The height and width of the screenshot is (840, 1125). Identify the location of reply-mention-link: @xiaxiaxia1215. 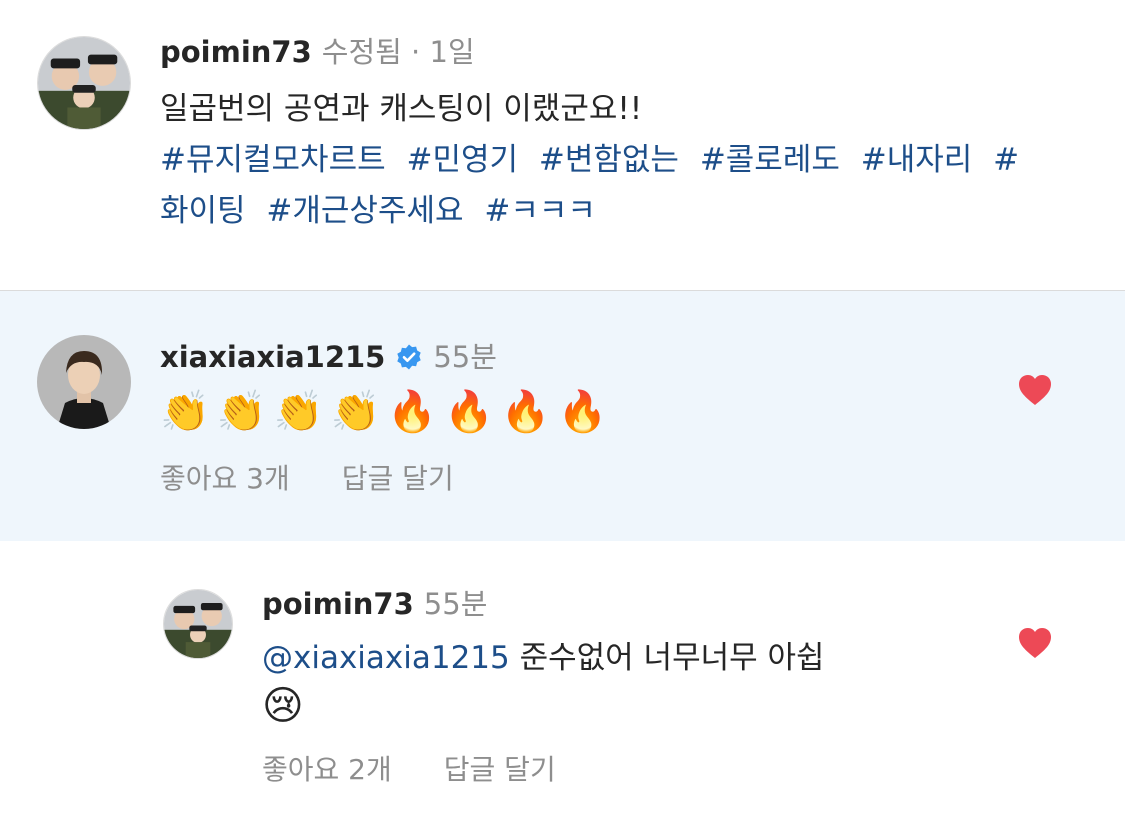
(386, 658).